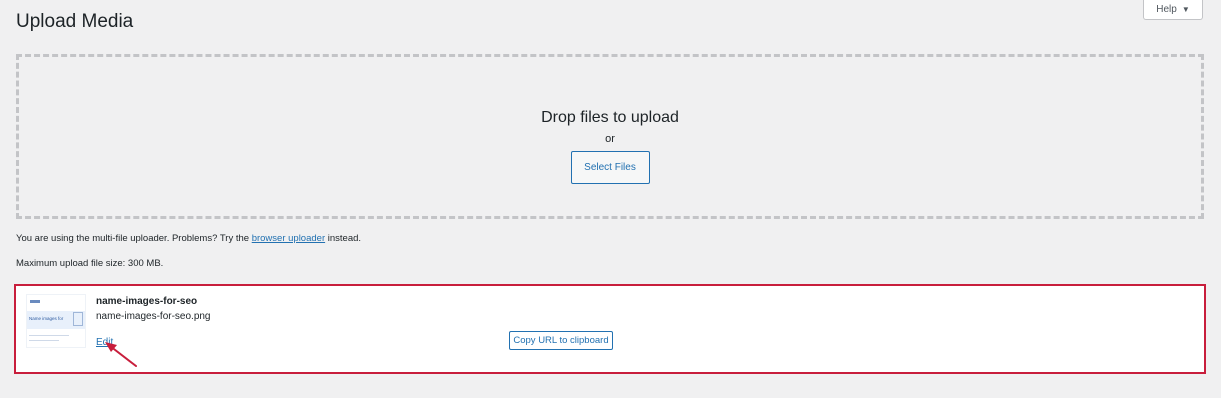 This screenshot has width=1221, height=398. Describe the element at coordinates (78, 319) in the screenshot. I see `thumbnail-graphic` at that location.